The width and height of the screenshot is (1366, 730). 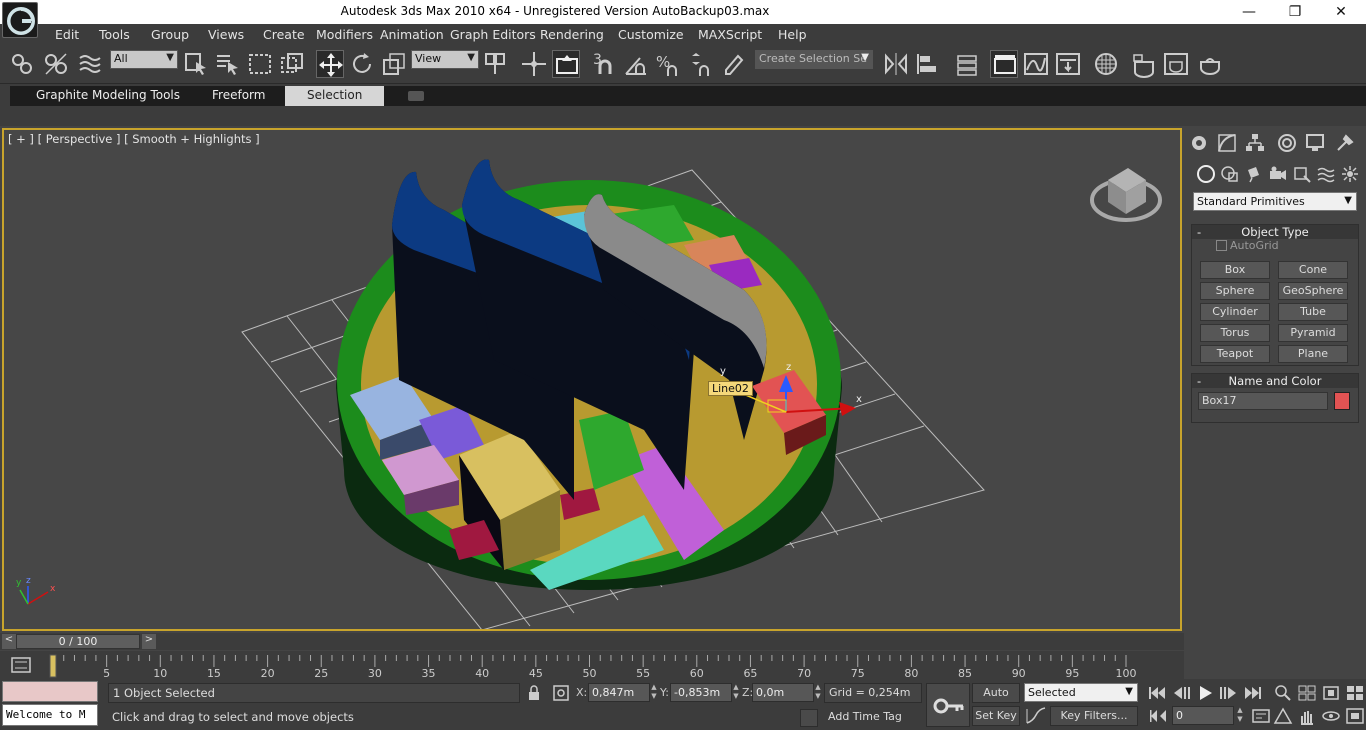 What do you see at coordinates (78, 641) in the screenshot?
I see `time-slider-thumb: 0 / 100` at bounding box center [78, 641].